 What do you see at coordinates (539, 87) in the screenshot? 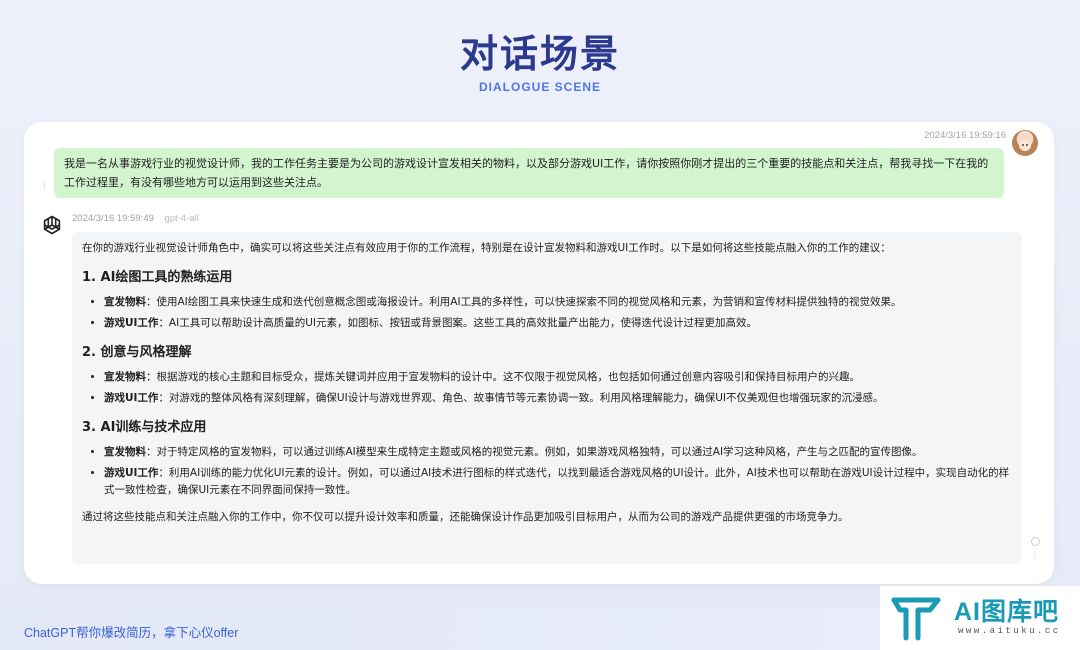
I see `page-subtitle: DIALOGUE SCENE` at bounding box center [539, 87].